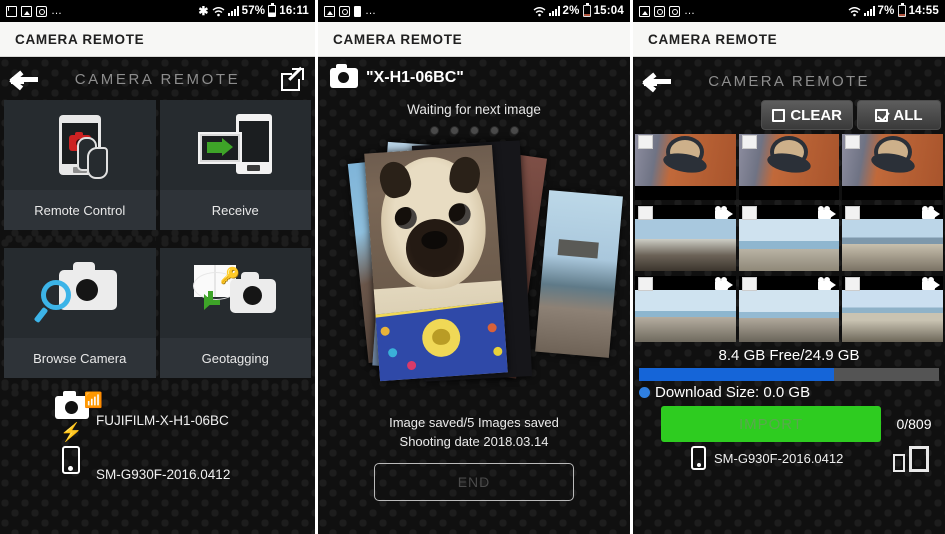 This screenshot has height=534, width=945. I want to click on status-bar-right-3: 7% 14:55, so click(893, 10).